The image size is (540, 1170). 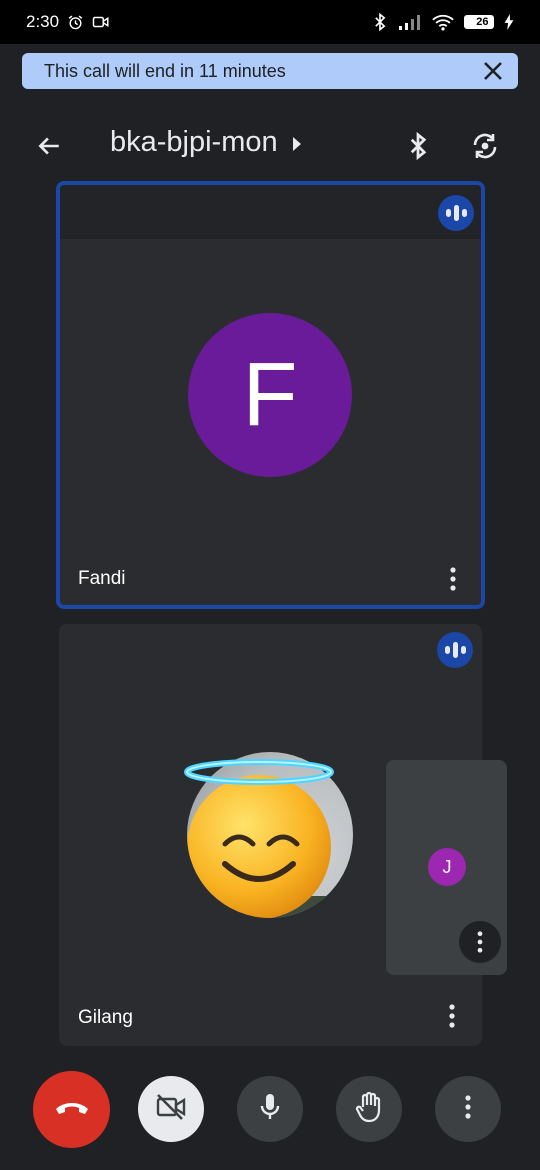 What do you see at coordinates (101, 22) in the screenshot?
I see `video-record-icon` at bounding box center [101, 22].